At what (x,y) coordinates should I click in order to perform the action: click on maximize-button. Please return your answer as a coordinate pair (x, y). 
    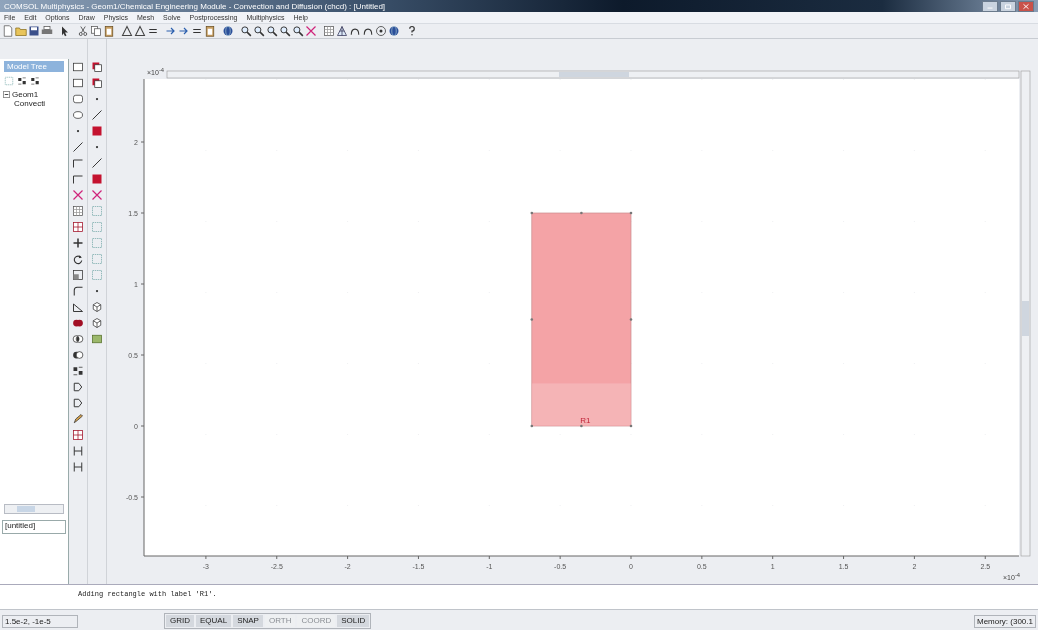
    Looking at the image, I should click on (1008, 6).